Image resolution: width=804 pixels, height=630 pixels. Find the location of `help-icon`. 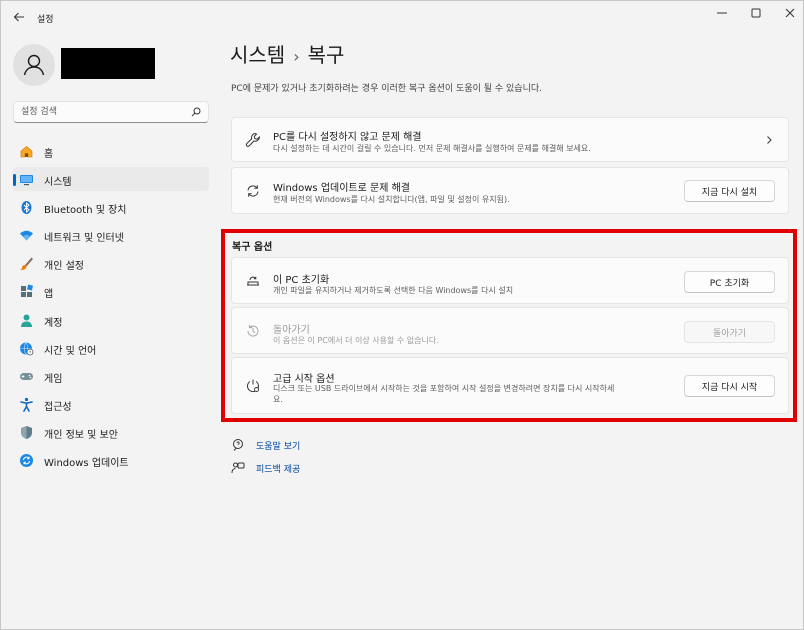

help-icon is located at coordinates (238, 445).